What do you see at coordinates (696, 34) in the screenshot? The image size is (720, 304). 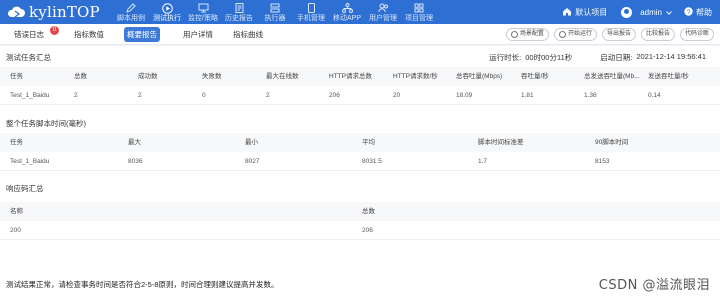 I see `code-diagnosis-button: 代码诊断` at bounding box center [696, 34].